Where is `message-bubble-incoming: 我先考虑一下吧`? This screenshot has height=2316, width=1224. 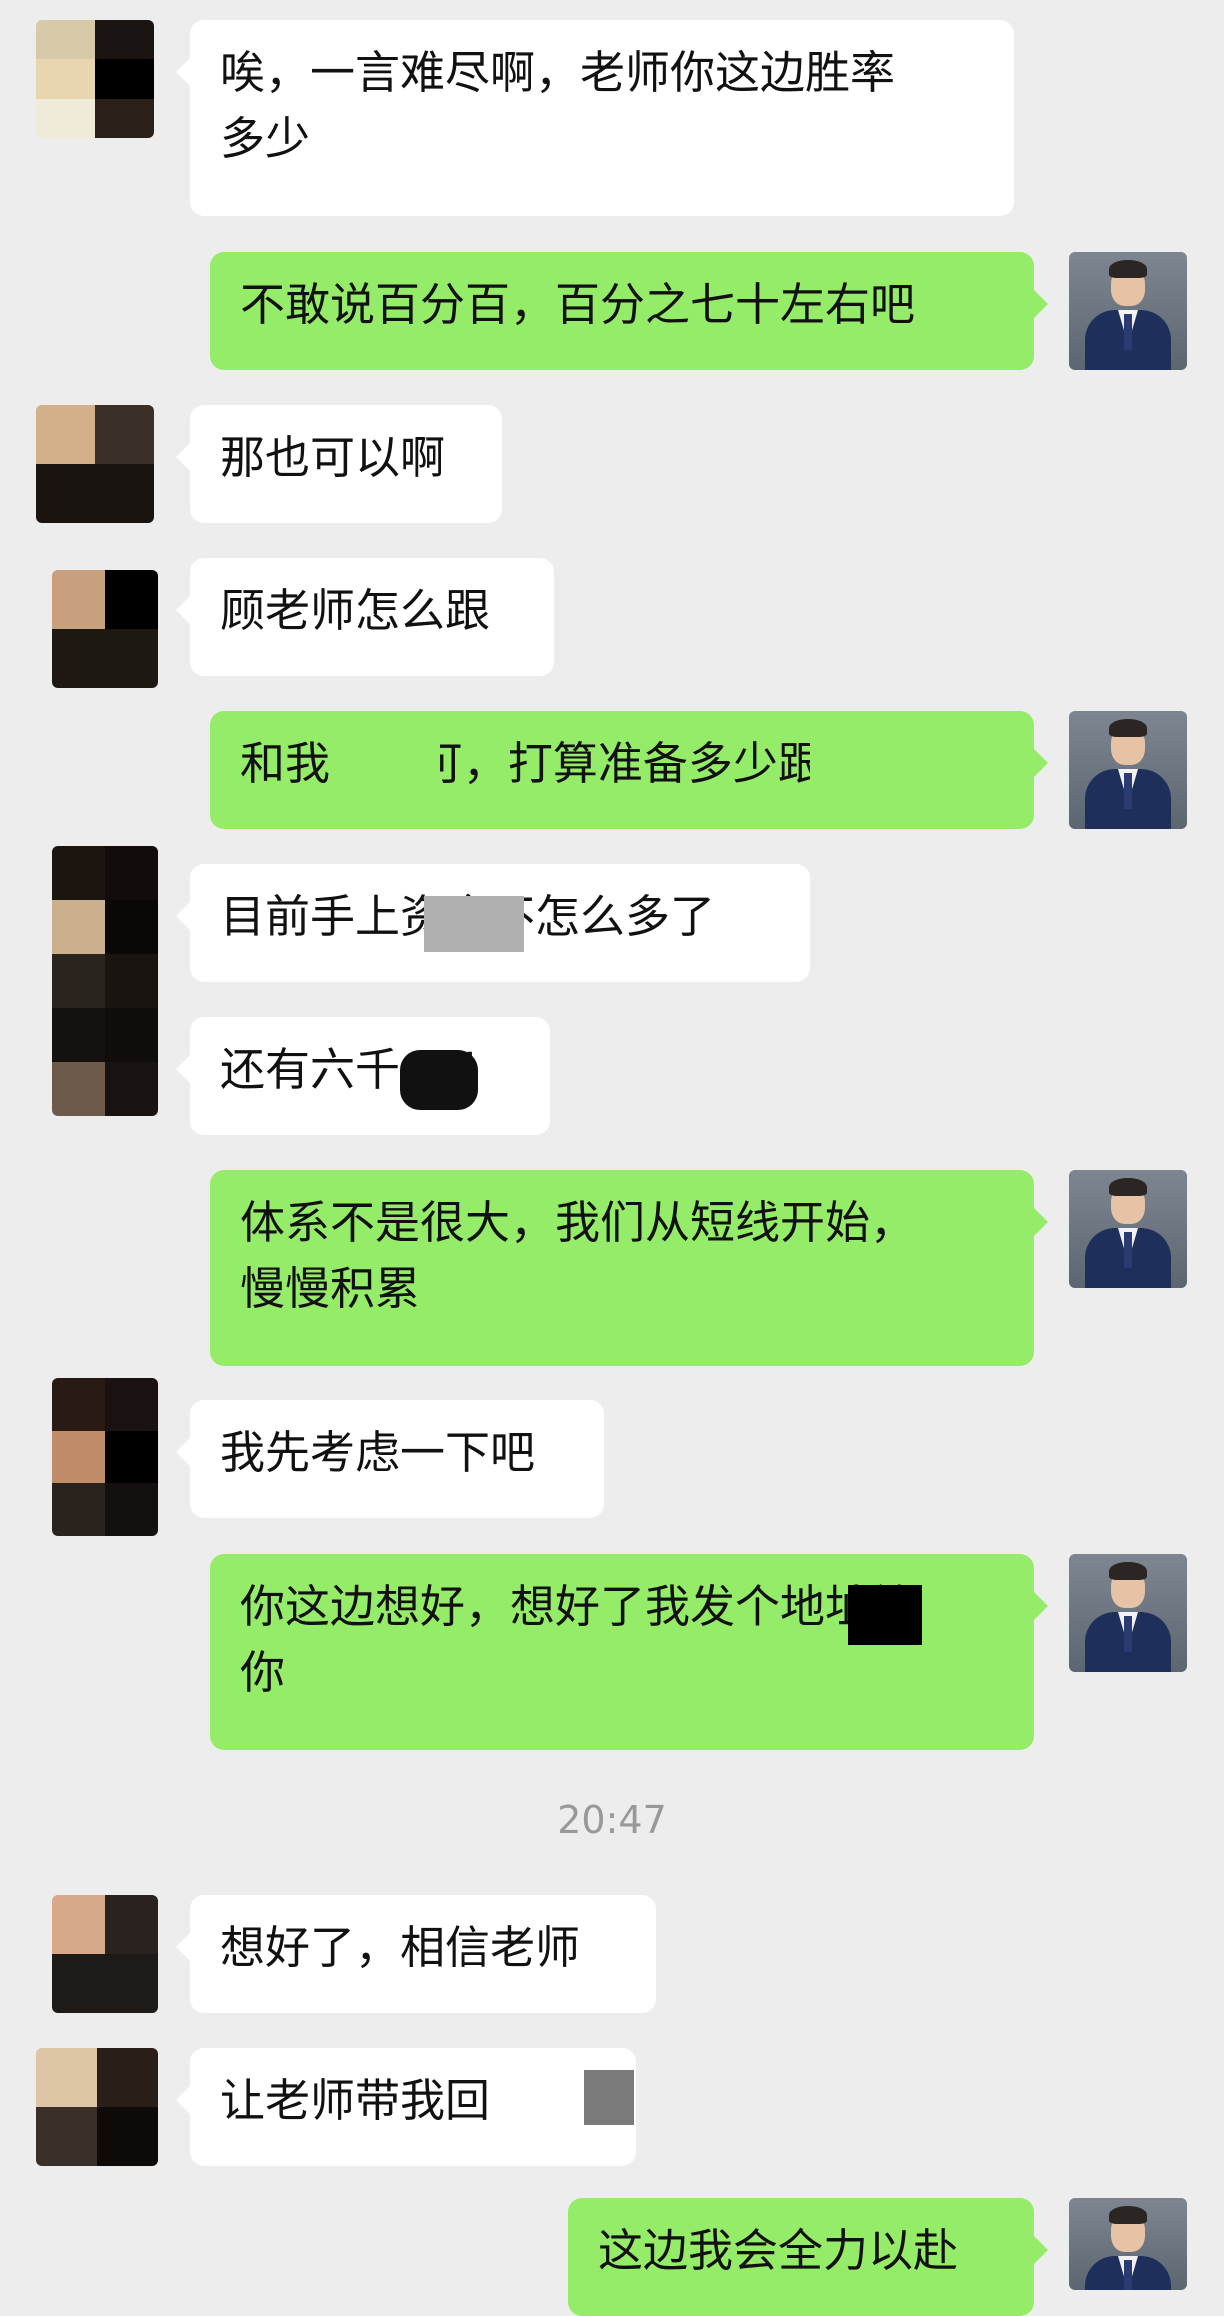
message-bubble-incoming: 我先考虑一下吧 is located at coordinates (390, 1459).